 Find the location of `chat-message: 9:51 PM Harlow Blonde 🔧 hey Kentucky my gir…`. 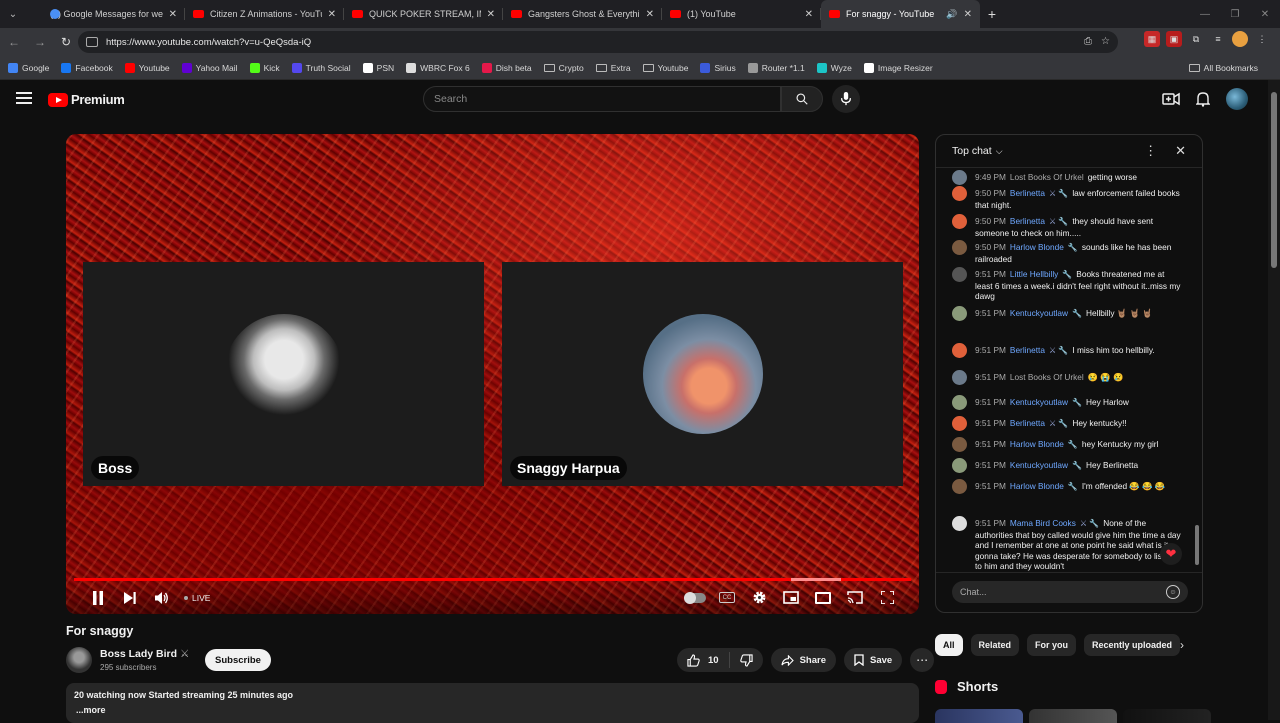

chat-message: 9:51 PM Harlow Blonde 🔧 hey Kentucky my gir… is located at coordinates (1067, 444).